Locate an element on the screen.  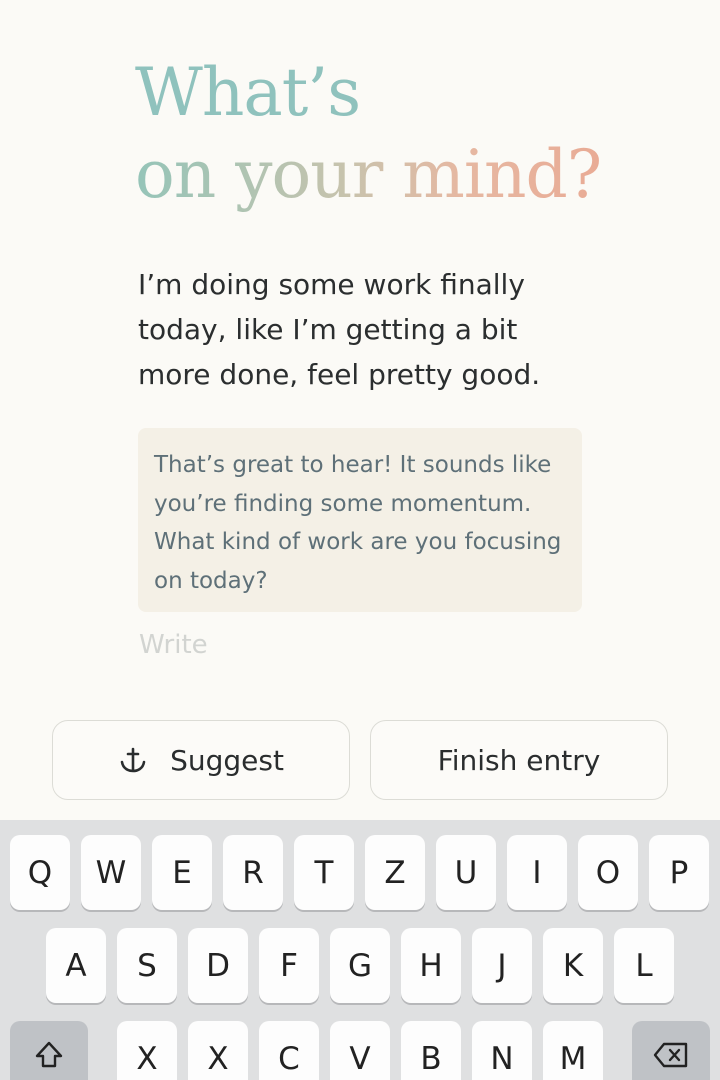
finish-entry-label: Finish entry is located at coordinates (519, 760).